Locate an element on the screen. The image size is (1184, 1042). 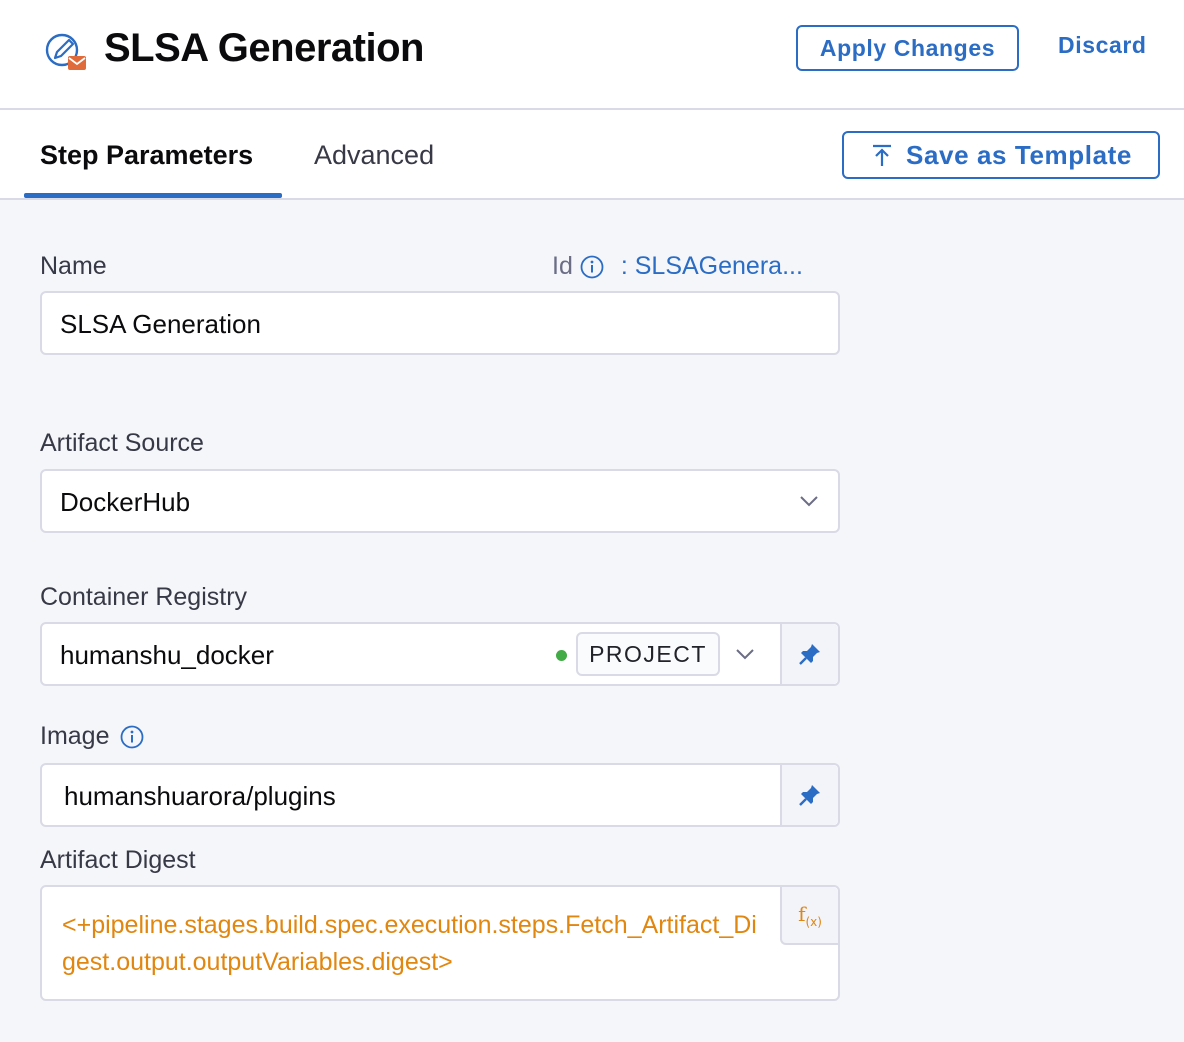
apply-changes-button: Apply Changes is located at coordinates (907, 48).